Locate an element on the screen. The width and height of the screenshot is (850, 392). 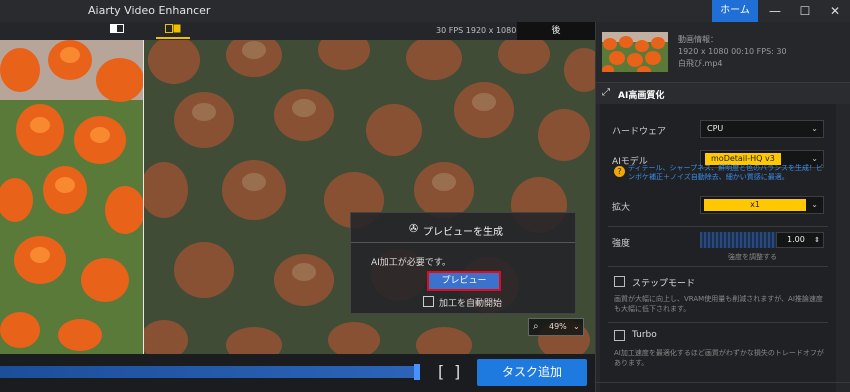
split-view-button is located at coordinates (173, 31).